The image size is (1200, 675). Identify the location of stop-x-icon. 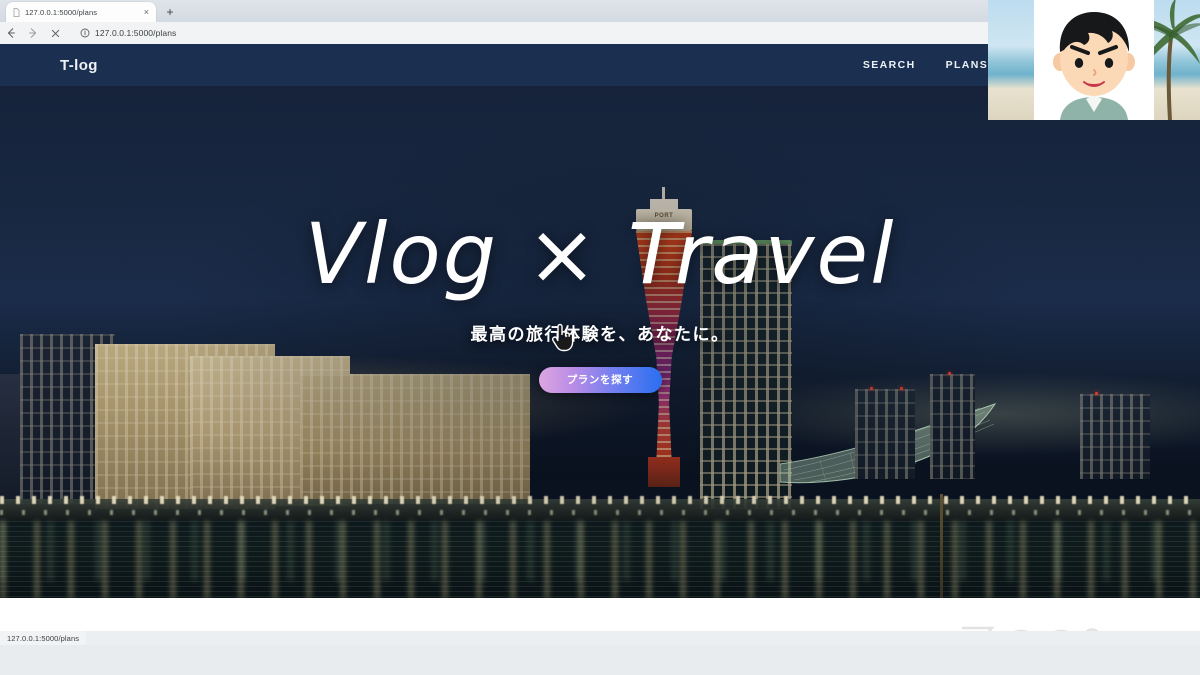
(55, 33).